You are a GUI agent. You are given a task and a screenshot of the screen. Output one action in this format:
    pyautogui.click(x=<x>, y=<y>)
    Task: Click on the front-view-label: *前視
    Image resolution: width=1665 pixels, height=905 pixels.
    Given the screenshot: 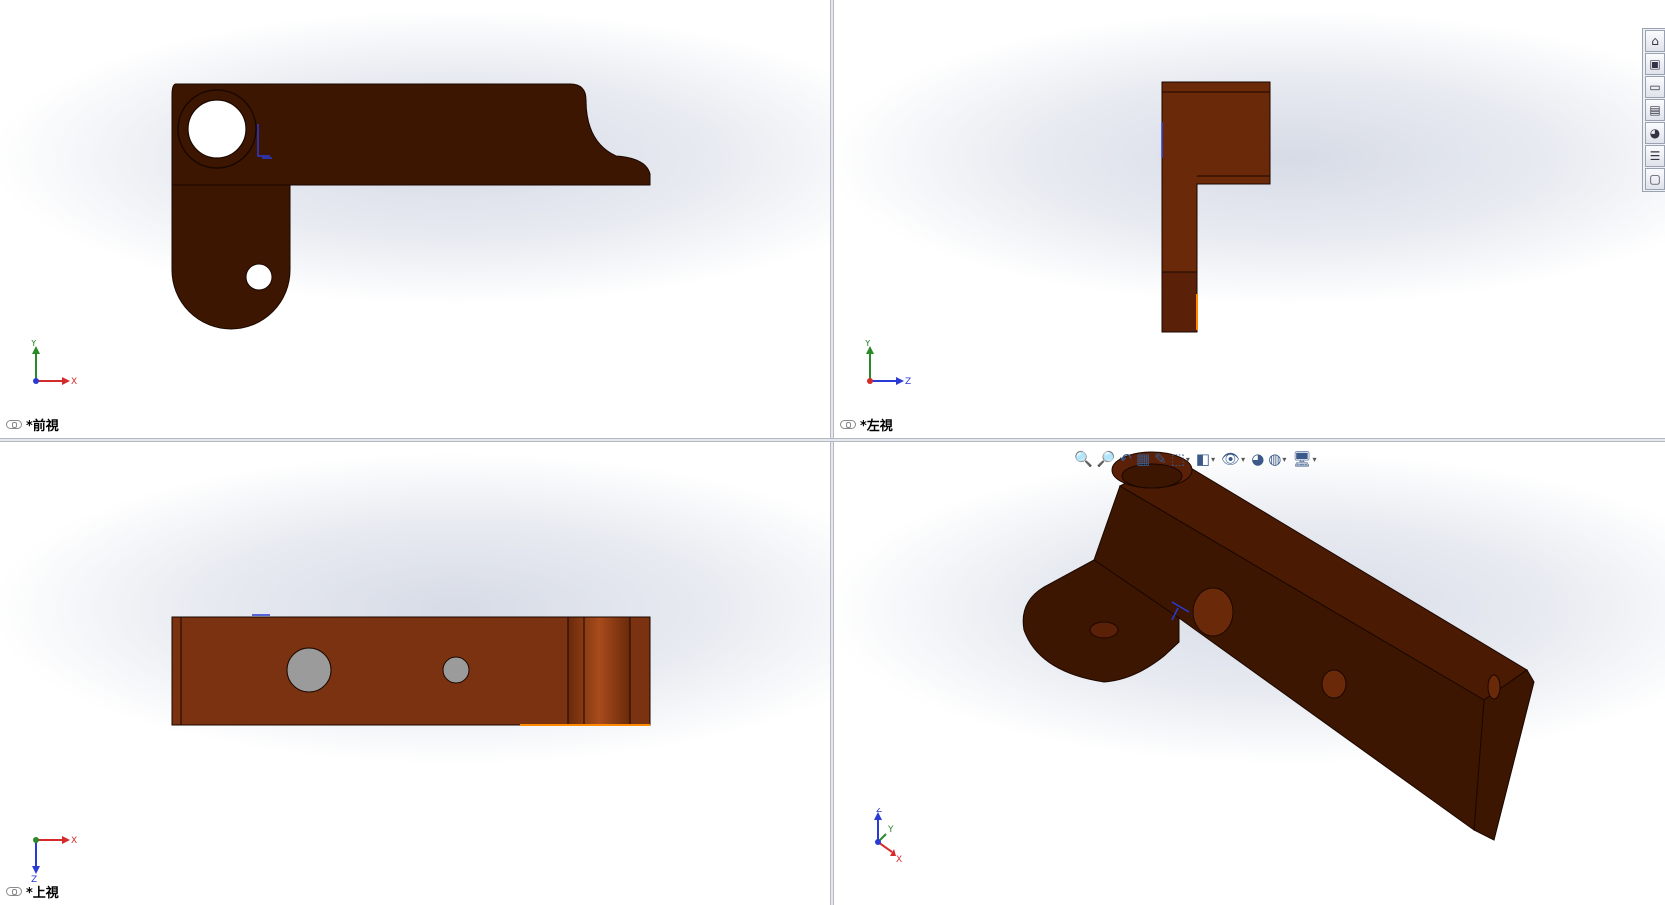 What is the action you would take?
    pyautogui.click(x=32, y=424)
    